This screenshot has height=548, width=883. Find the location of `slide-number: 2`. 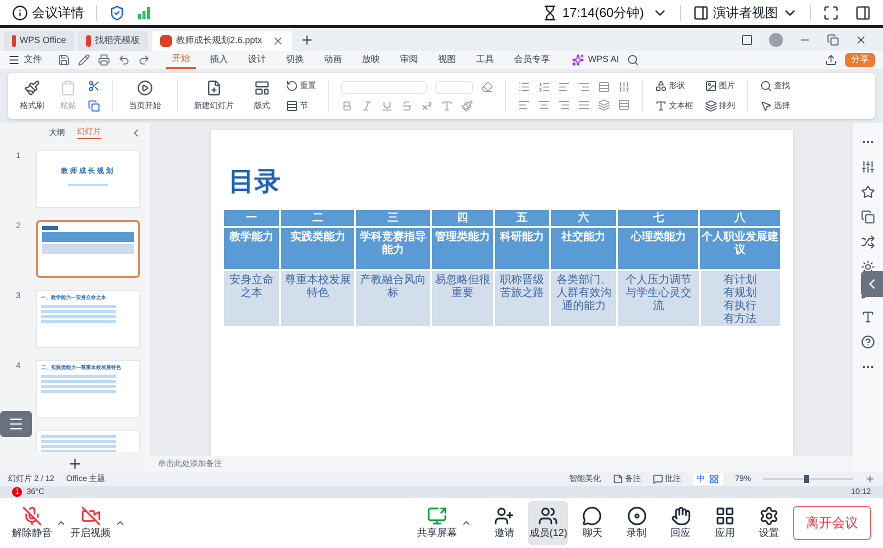

slide-number: 2 is located at coordinates (19, 226).